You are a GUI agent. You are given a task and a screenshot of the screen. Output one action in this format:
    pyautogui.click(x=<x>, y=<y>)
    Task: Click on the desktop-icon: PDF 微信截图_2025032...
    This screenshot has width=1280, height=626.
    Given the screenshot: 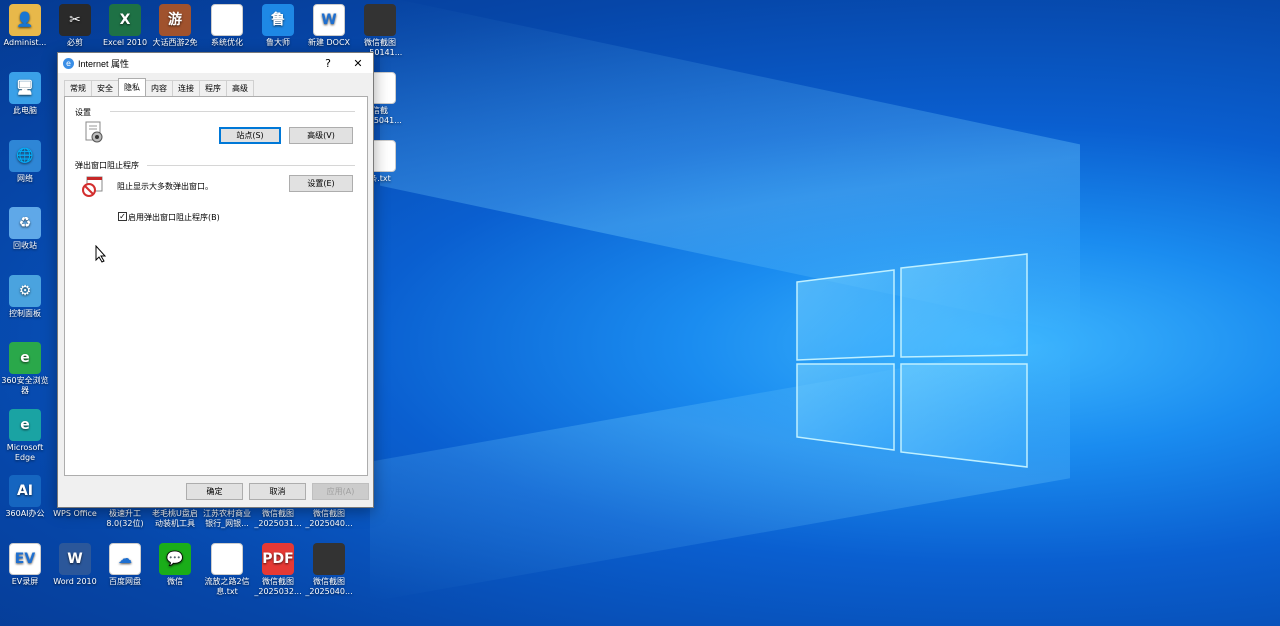 What is the action you would take?
    pyautogui.click(x=278, y=570)
    